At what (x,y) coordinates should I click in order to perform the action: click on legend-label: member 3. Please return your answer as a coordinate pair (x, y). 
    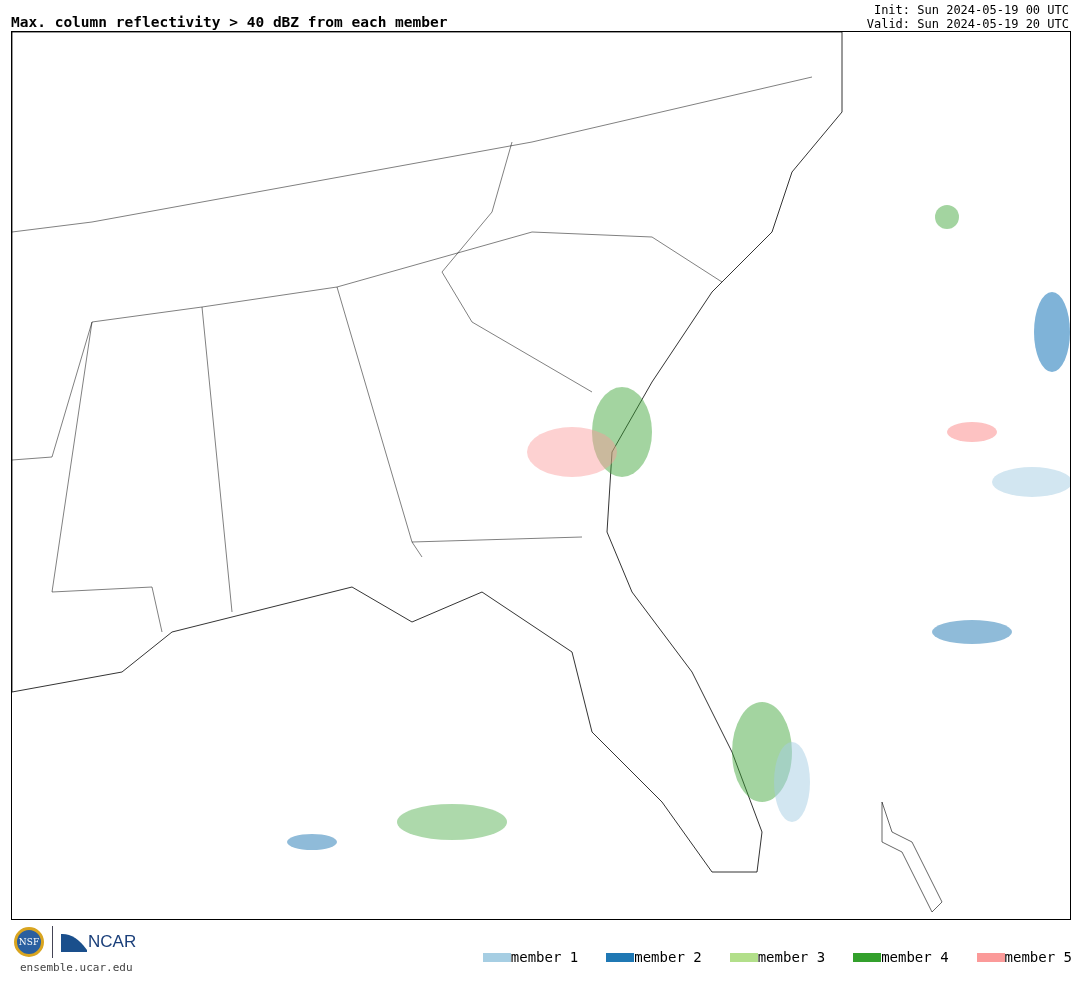
    Looking at the image, I should click on (791, 957).